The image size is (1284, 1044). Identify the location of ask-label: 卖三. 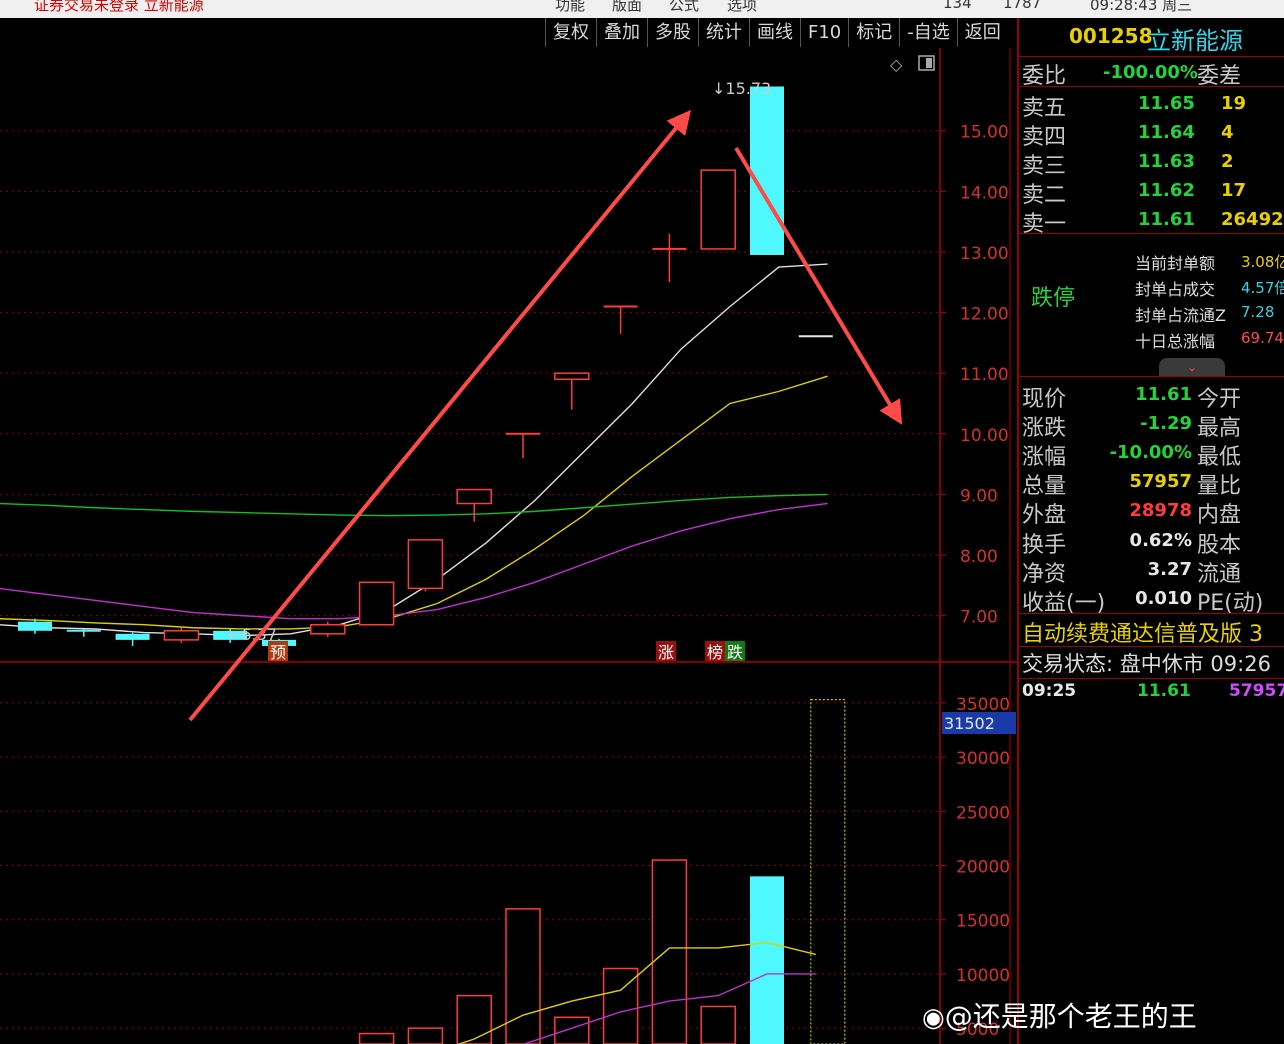
(1044, 166).